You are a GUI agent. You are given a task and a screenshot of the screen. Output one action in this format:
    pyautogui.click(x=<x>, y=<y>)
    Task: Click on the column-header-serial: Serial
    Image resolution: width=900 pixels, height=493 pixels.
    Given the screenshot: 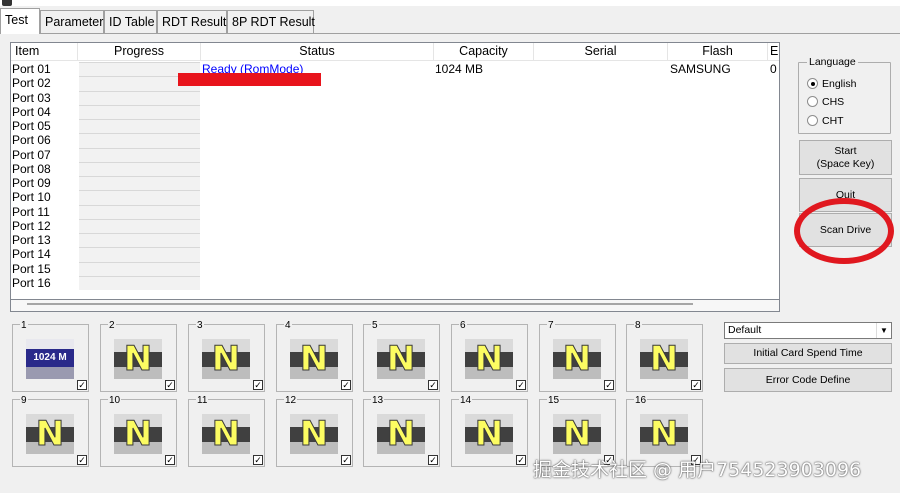 What is the action you would take?
    pyautogui.click(x=601, y=52)
    